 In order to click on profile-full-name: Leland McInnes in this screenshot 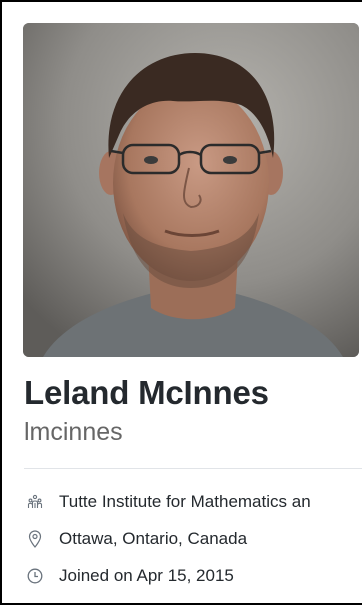, I will do `click(146, 392)`.